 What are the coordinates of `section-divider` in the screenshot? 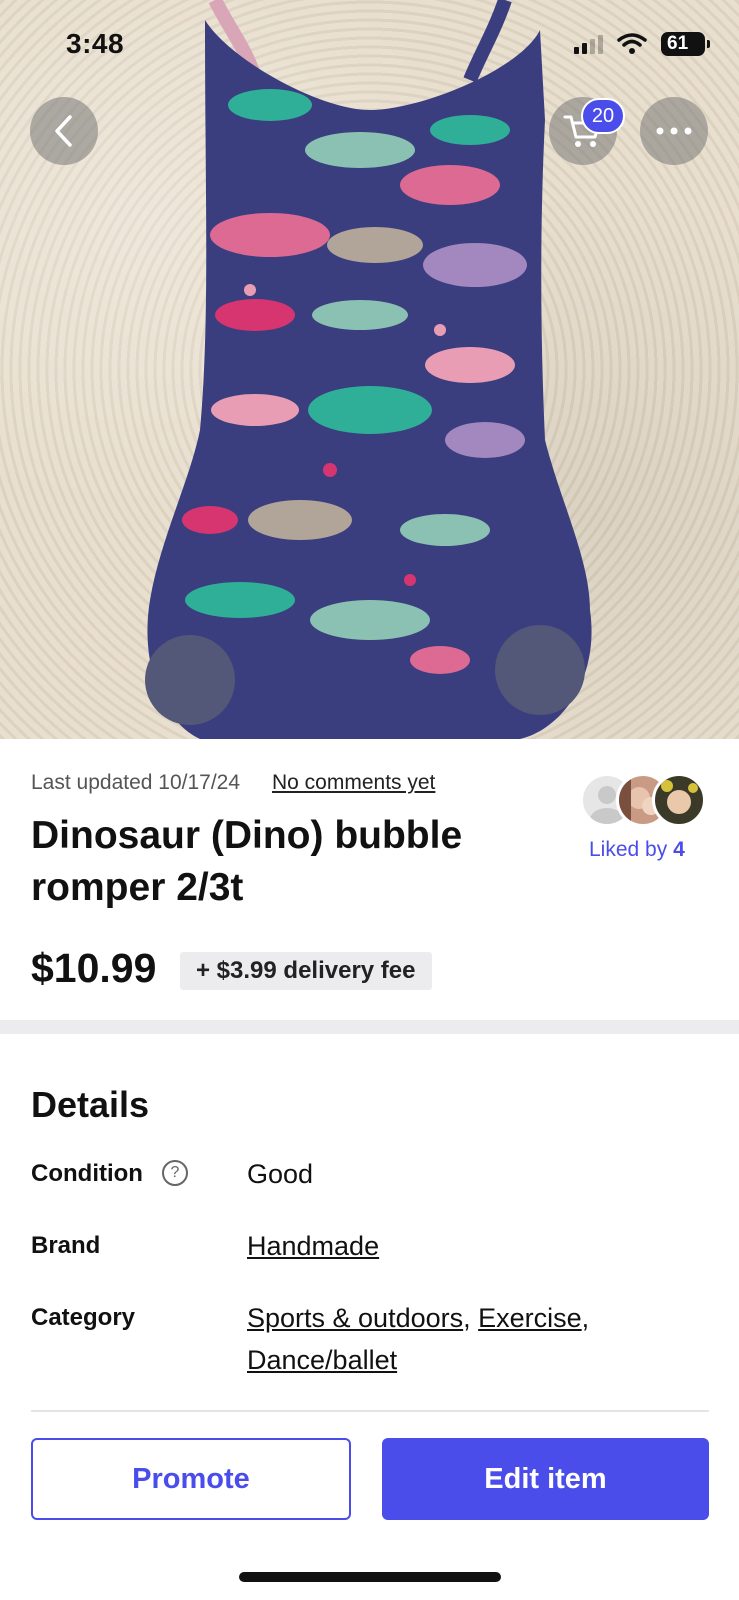 It's located at (369, 1027).